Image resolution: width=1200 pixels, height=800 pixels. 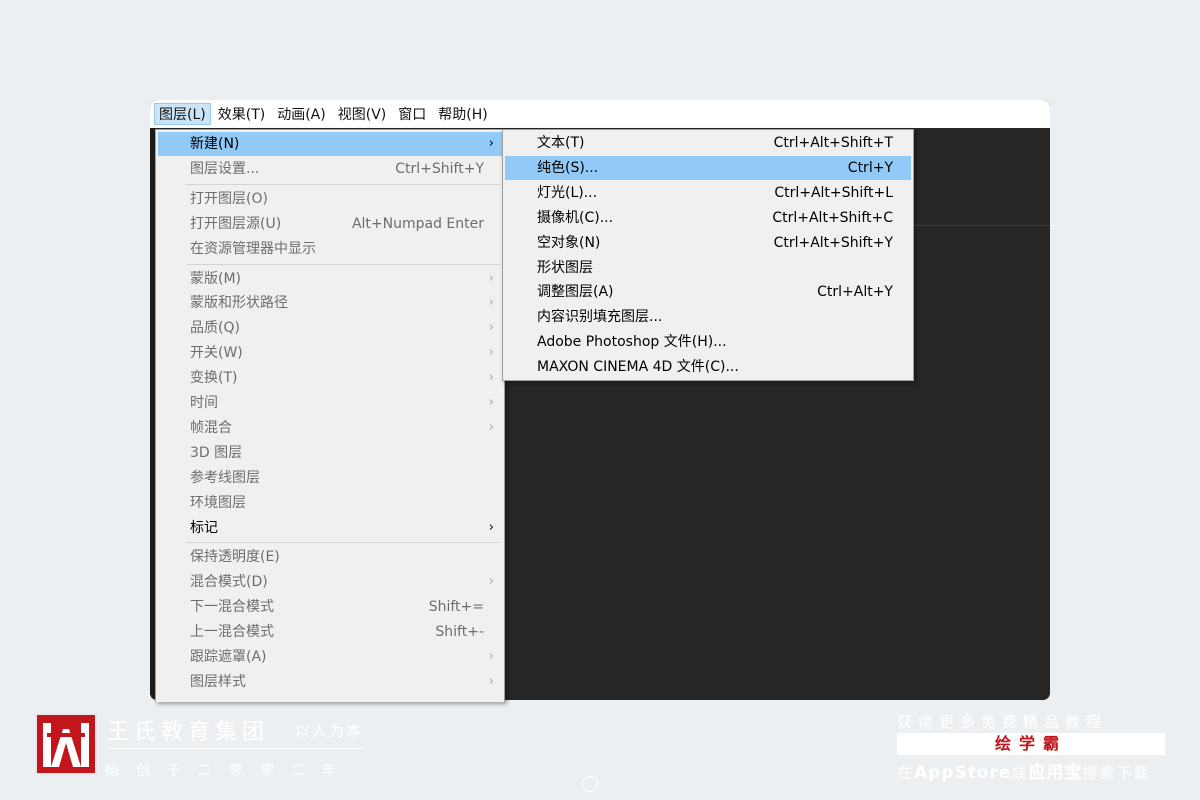 I want to click on new-submenu-item-4: 空对象(N) Ctrl+Alt+Shift+Y, so click(x=708, y=243).